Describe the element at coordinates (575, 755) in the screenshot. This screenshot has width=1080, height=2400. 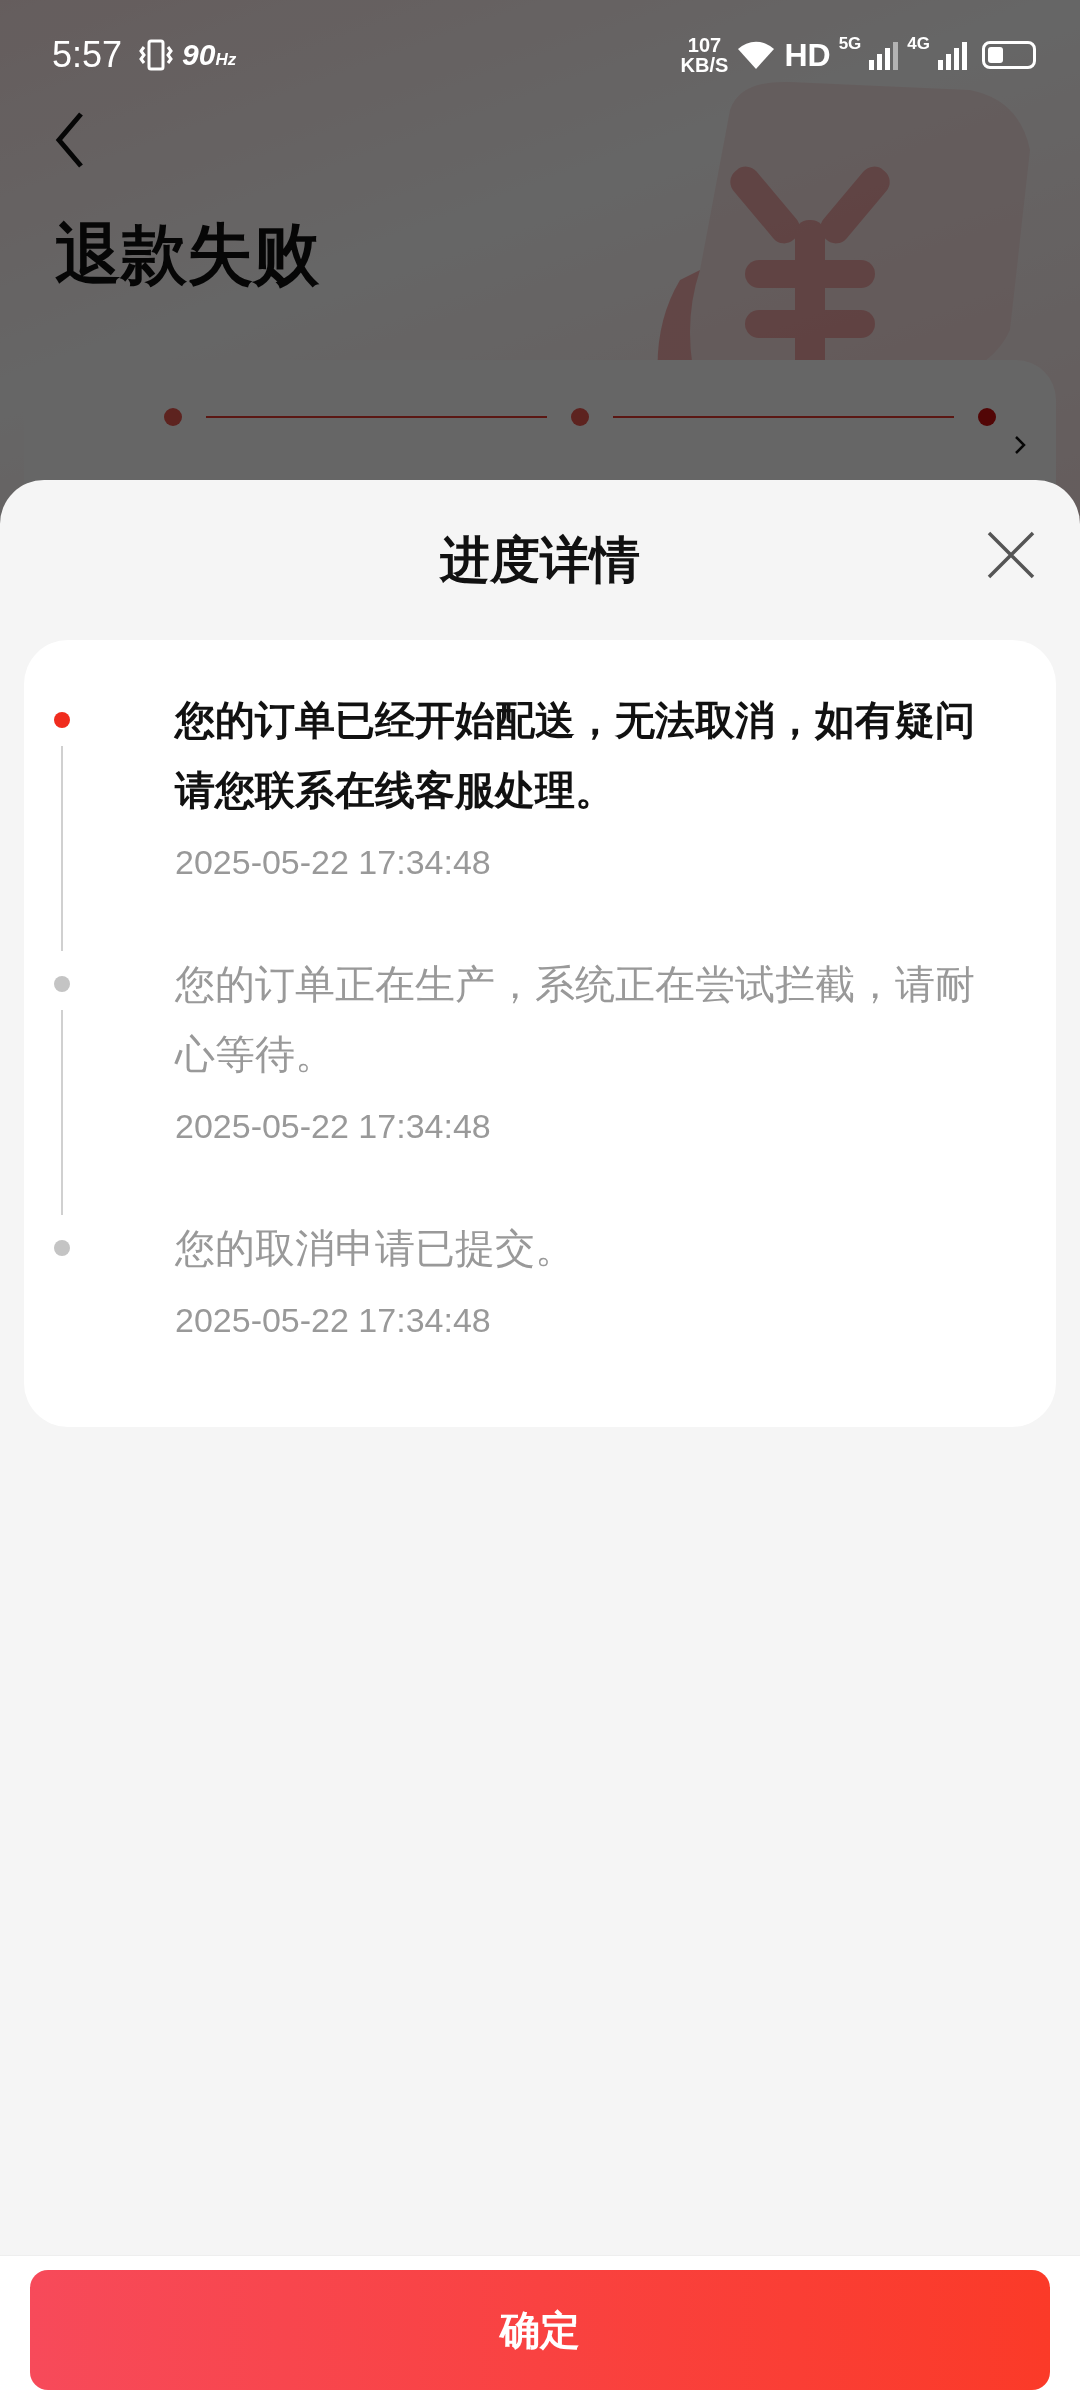
I see `event-text: 您的订单已经开始配送，无法取消，如有疑问请您联系在线客服处理。` at that location.